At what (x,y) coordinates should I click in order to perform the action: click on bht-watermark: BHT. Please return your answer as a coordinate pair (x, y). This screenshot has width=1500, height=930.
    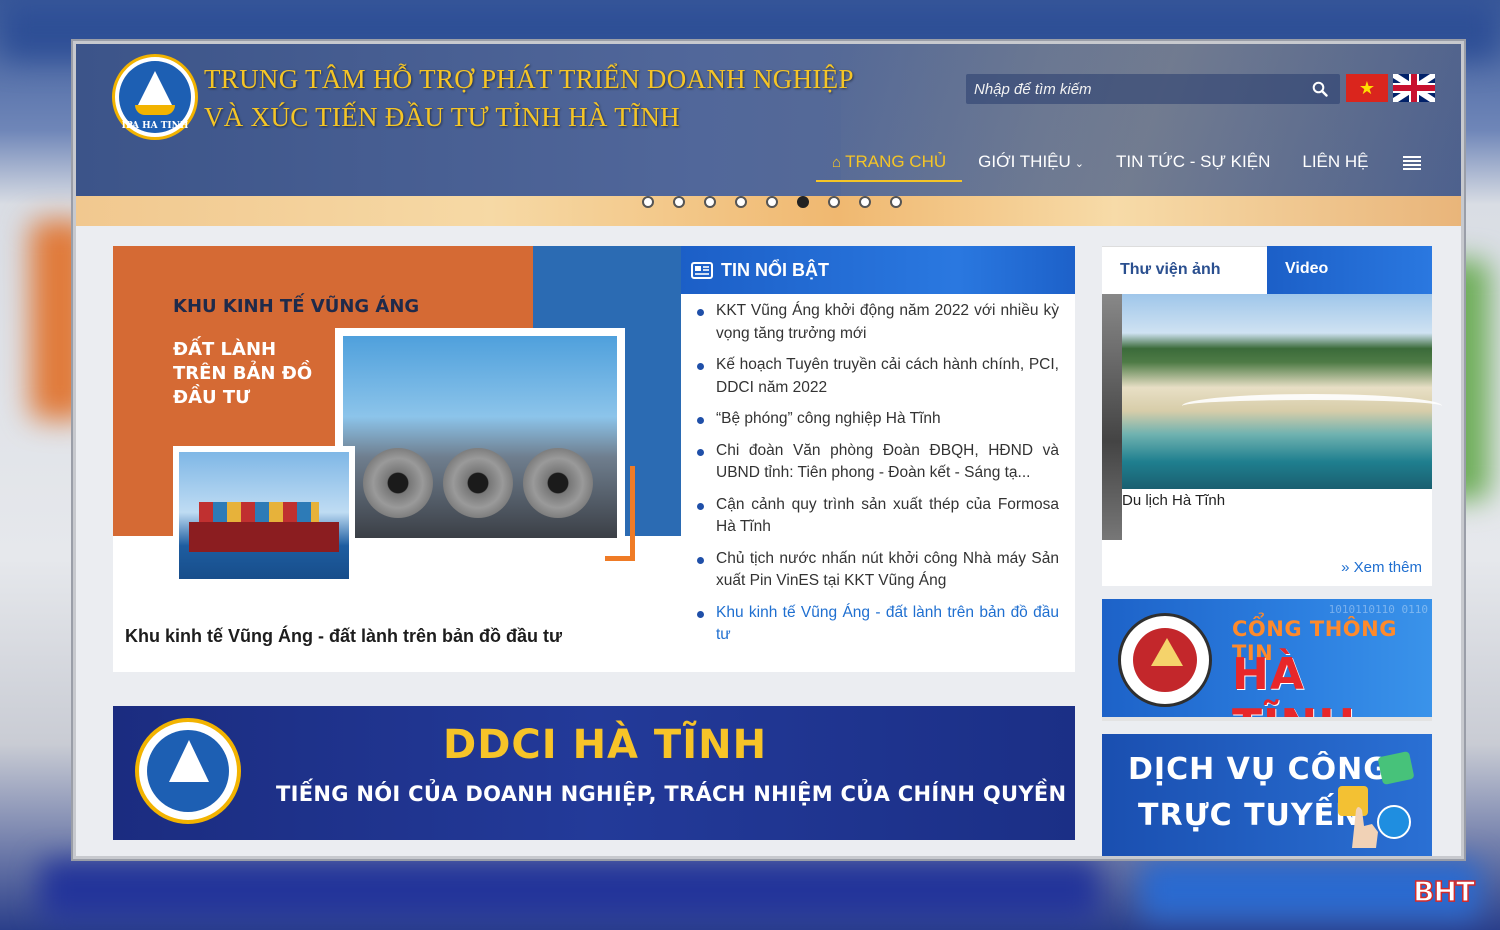
    Looking at the image, I should click on (1443, 891).